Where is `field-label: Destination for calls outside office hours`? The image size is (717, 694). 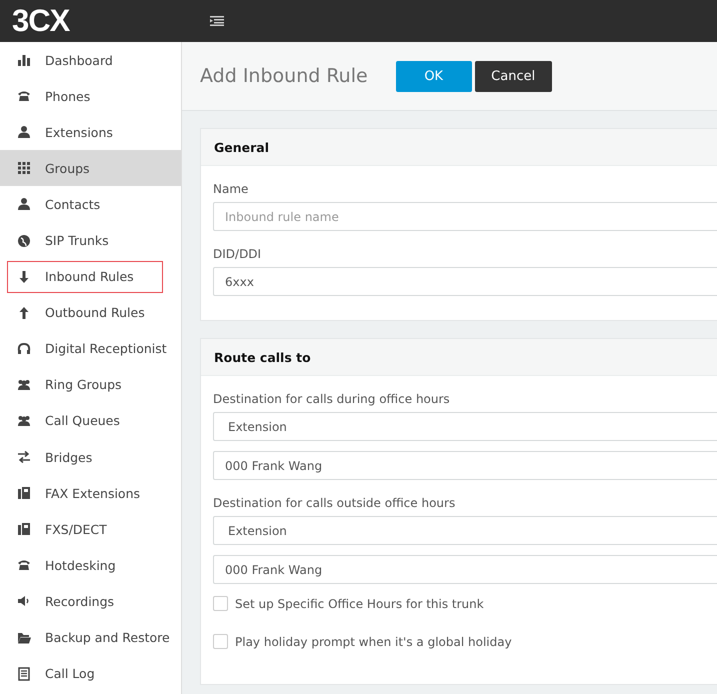 field-label: Destination for calls outside office hours is located at coordinates (334, 503).